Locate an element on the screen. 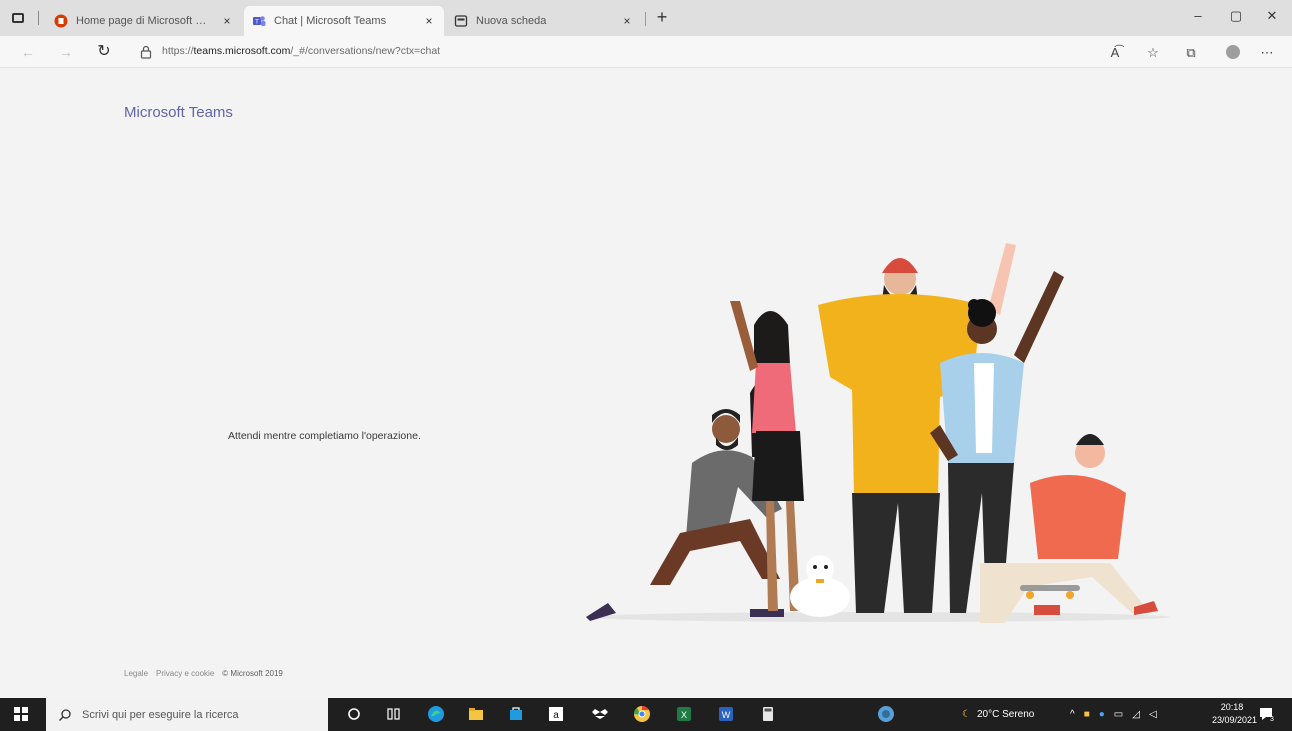 The height and width of the screenshot is (731, 1292). url-host: teams.microsoft.com is located at coordinates (242, 51).